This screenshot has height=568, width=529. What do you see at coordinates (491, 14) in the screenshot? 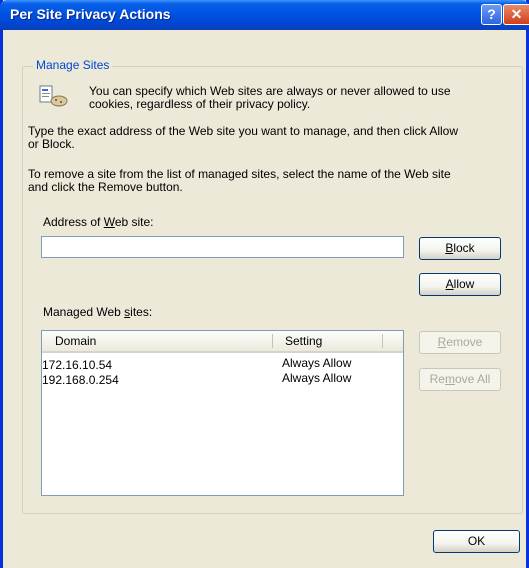
I see `help-button: ?` at bounding box center [491, 14].